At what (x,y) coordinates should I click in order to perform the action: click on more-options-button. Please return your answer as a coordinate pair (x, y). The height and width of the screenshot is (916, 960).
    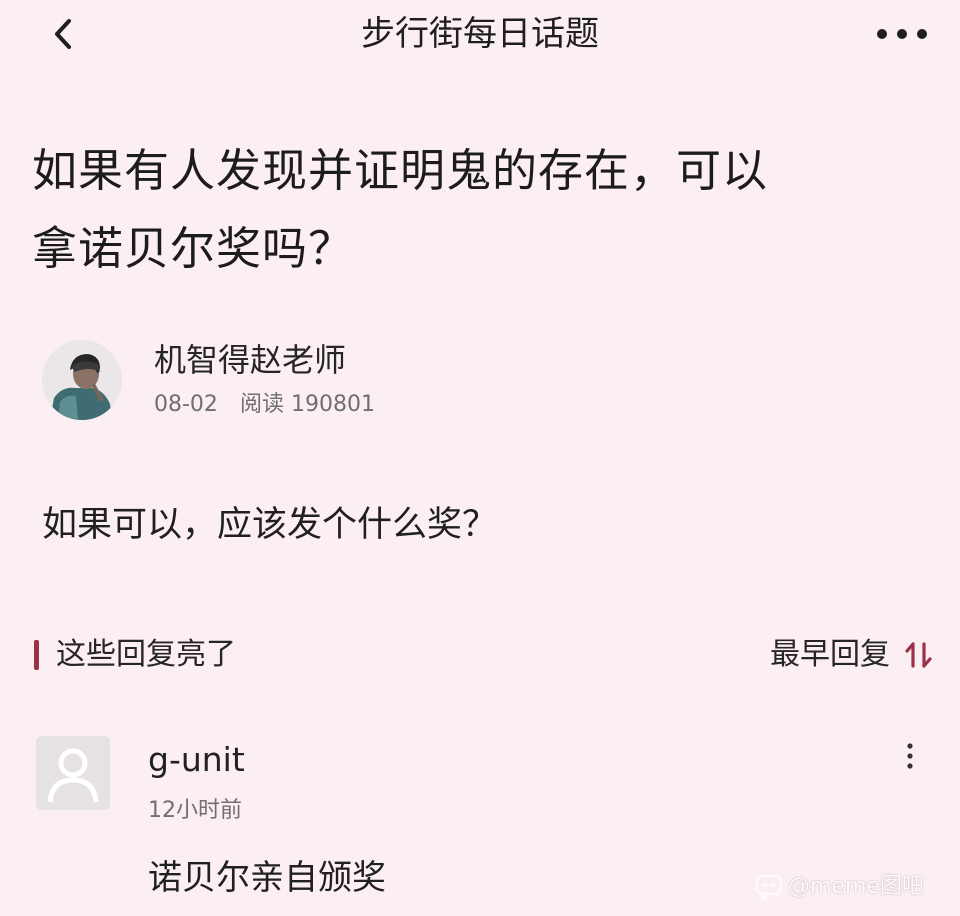
    Looking at the image, I should click on (902, 34).